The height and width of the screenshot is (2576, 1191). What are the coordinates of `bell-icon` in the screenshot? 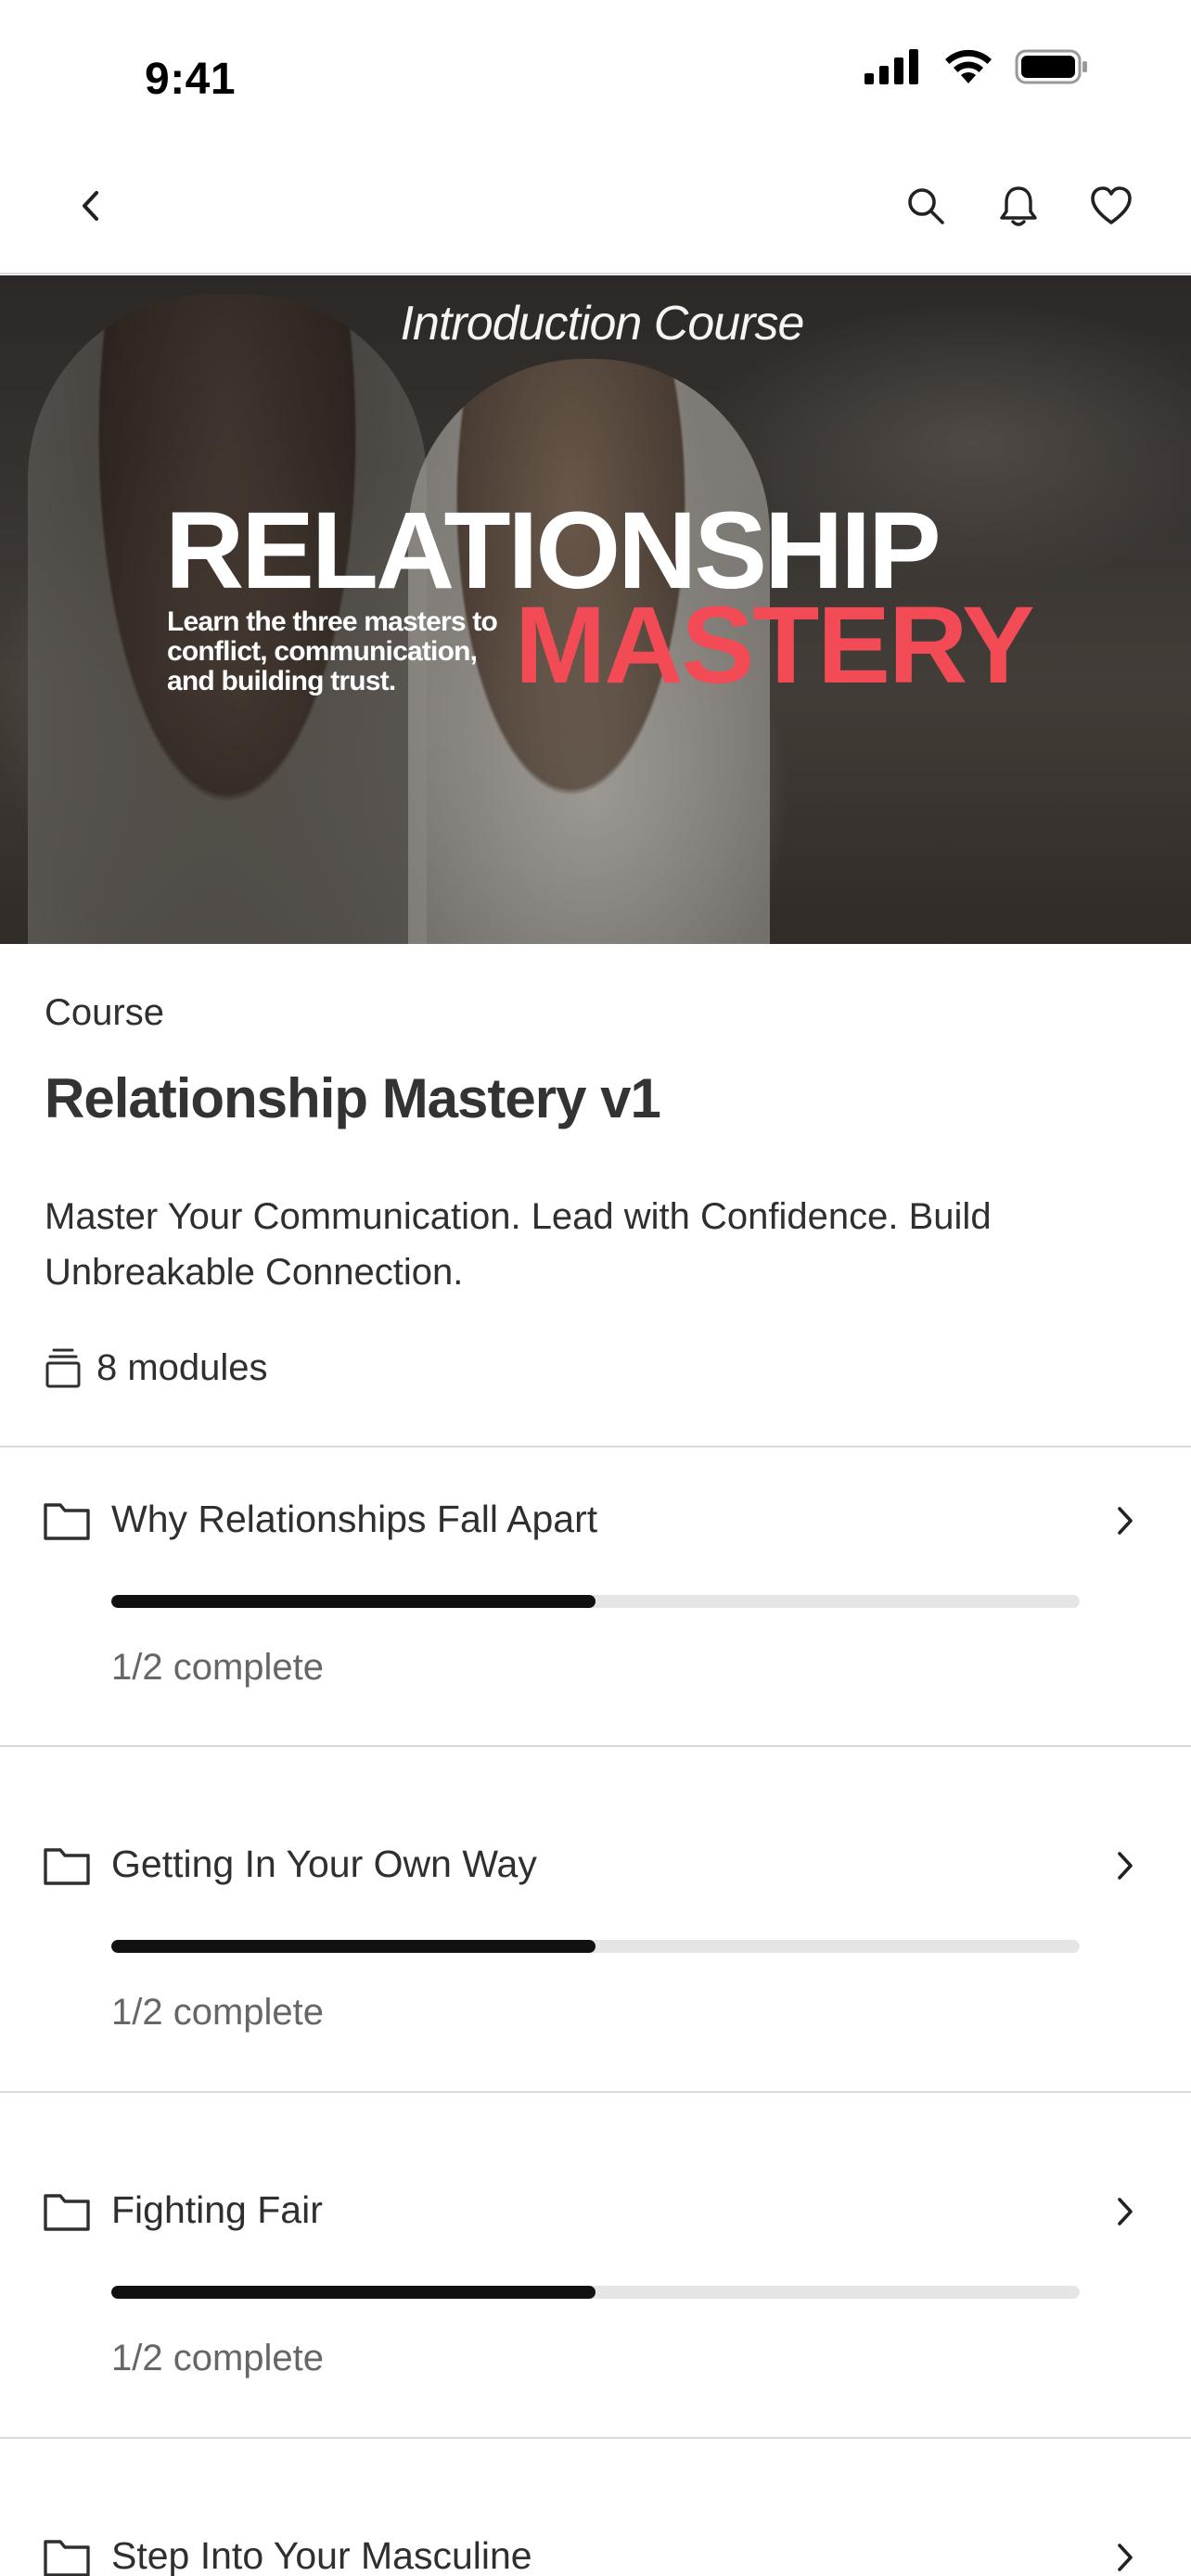 It's located at (1018, 206).